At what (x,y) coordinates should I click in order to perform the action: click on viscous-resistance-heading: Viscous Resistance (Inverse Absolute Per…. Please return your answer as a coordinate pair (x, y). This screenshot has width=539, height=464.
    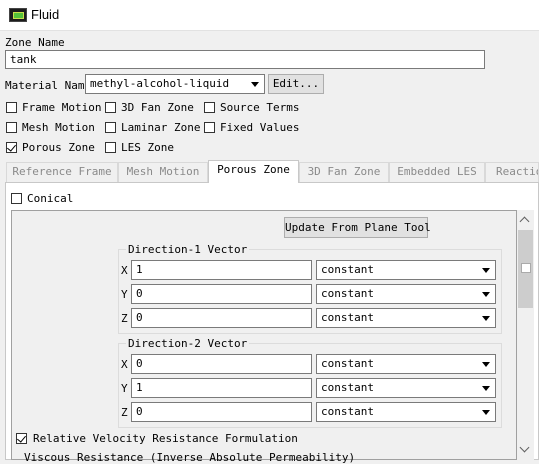
    Looking at the image, I should click on (190, 457).